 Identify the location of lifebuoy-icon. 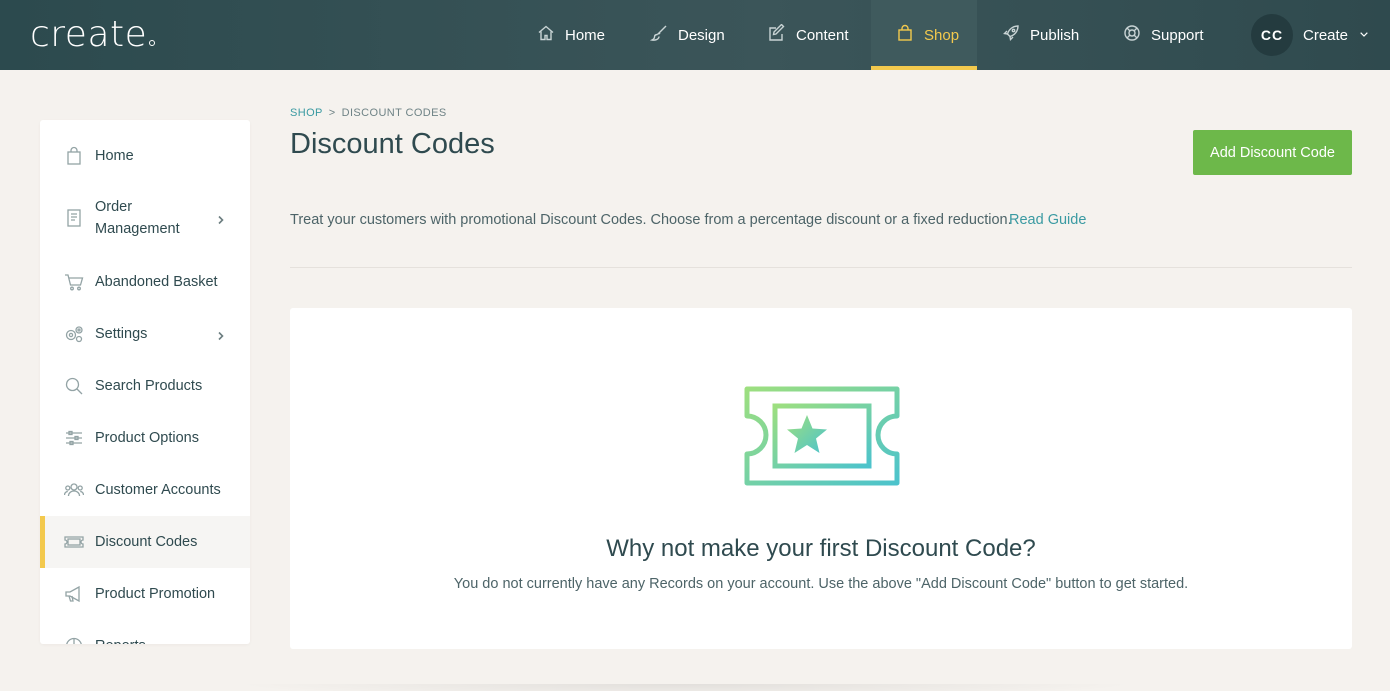
(1132, 35).